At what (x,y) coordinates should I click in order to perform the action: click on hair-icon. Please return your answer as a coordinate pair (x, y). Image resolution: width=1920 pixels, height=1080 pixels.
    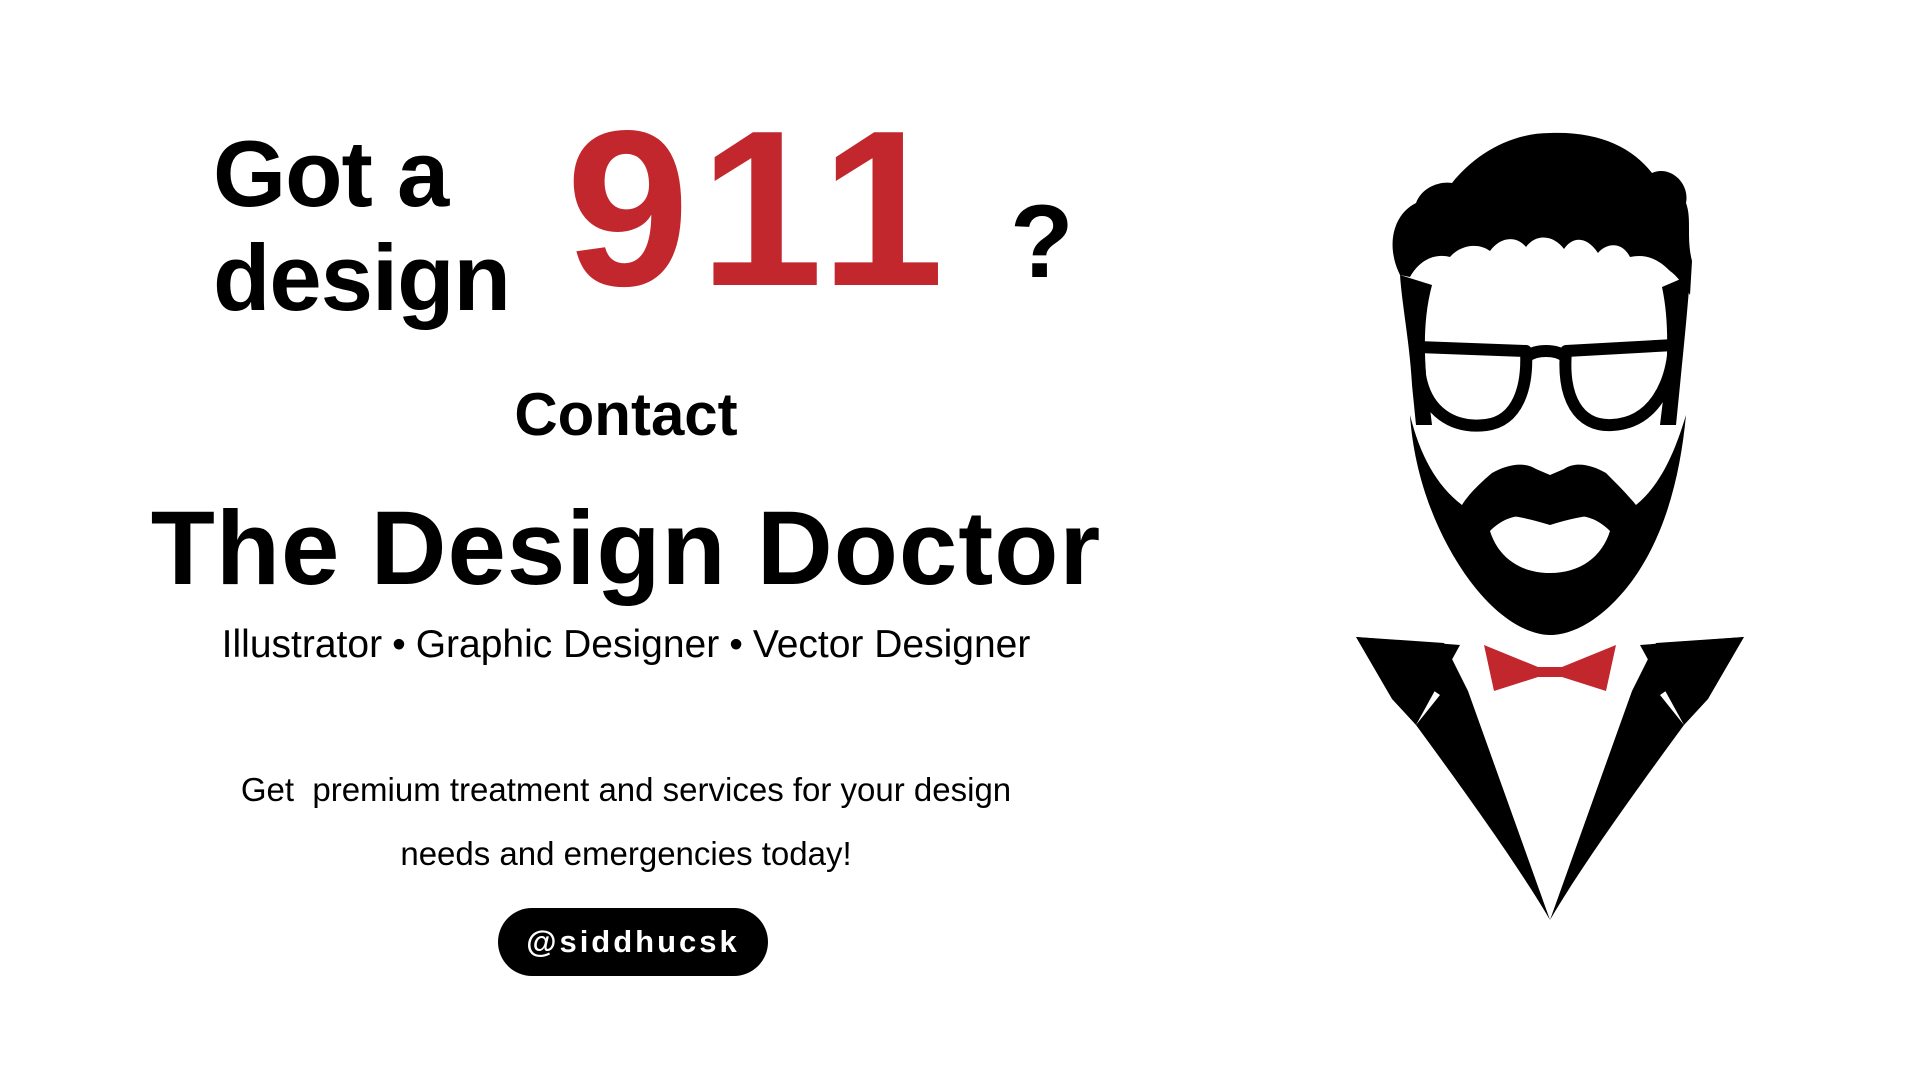
    Looking at the image, I should click on (1542, 213).